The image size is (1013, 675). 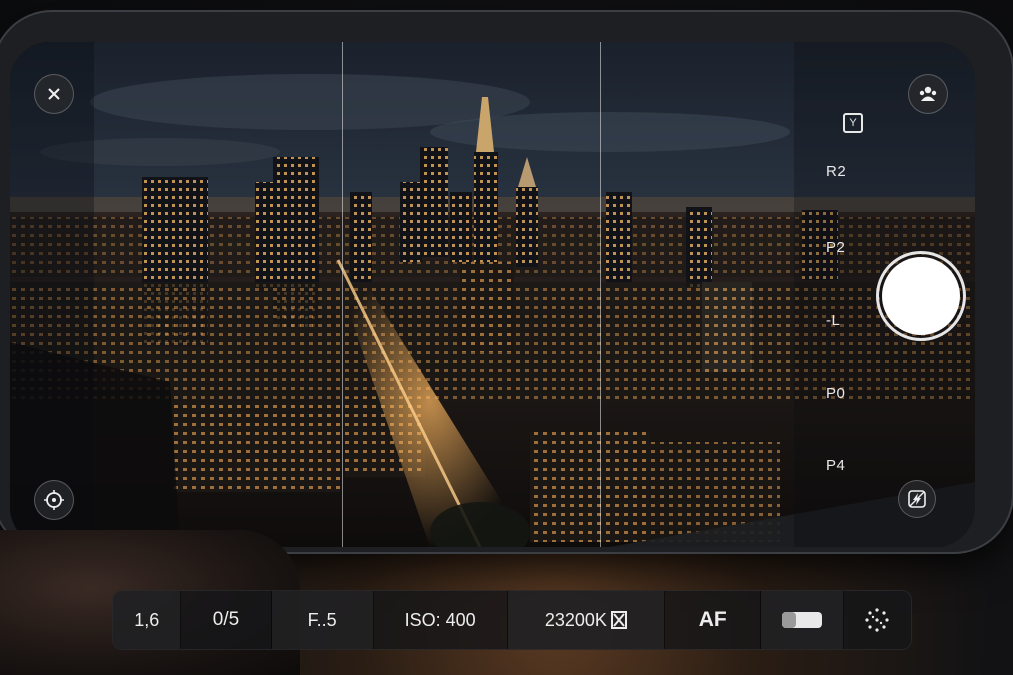 What do you see at coordinates (836, 171) in the screenshot?
I see `preset-r2: R2` at bounding box center [836, 171].